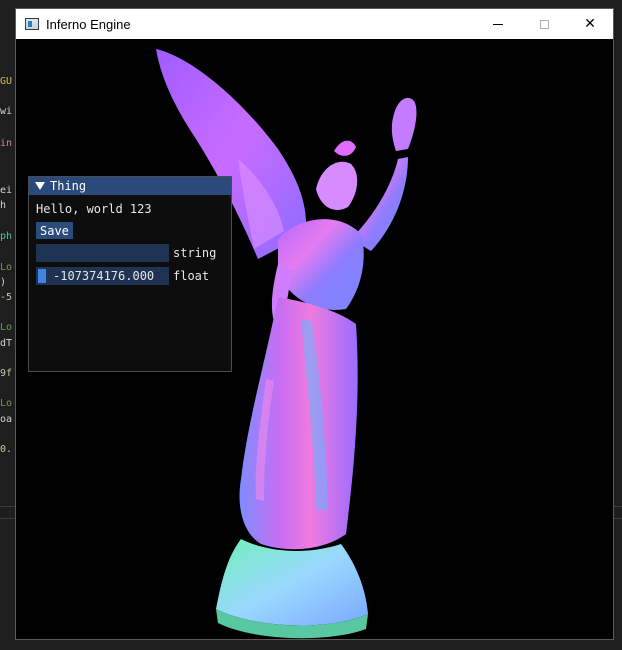 The image size is (622, 650). Describe the element at coordinates (40, 186) in the screenshot. I see `collapse-arrow-icon` at that location.